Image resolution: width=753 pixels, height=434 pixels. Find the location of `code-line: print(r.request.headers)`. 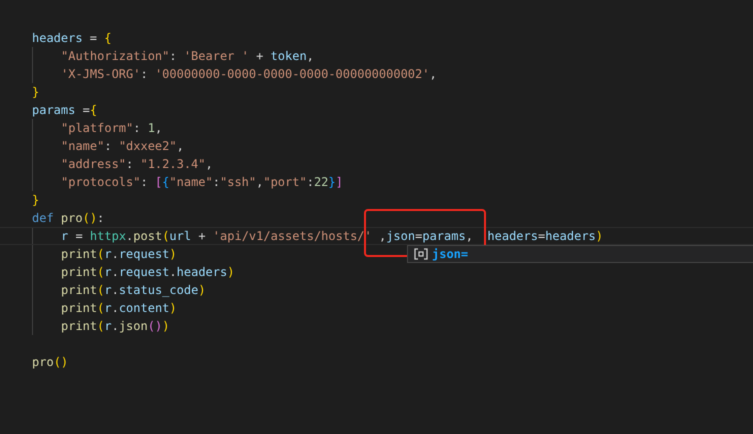

code-line: print(r.request.headers) is located at coordinates (376, 272).